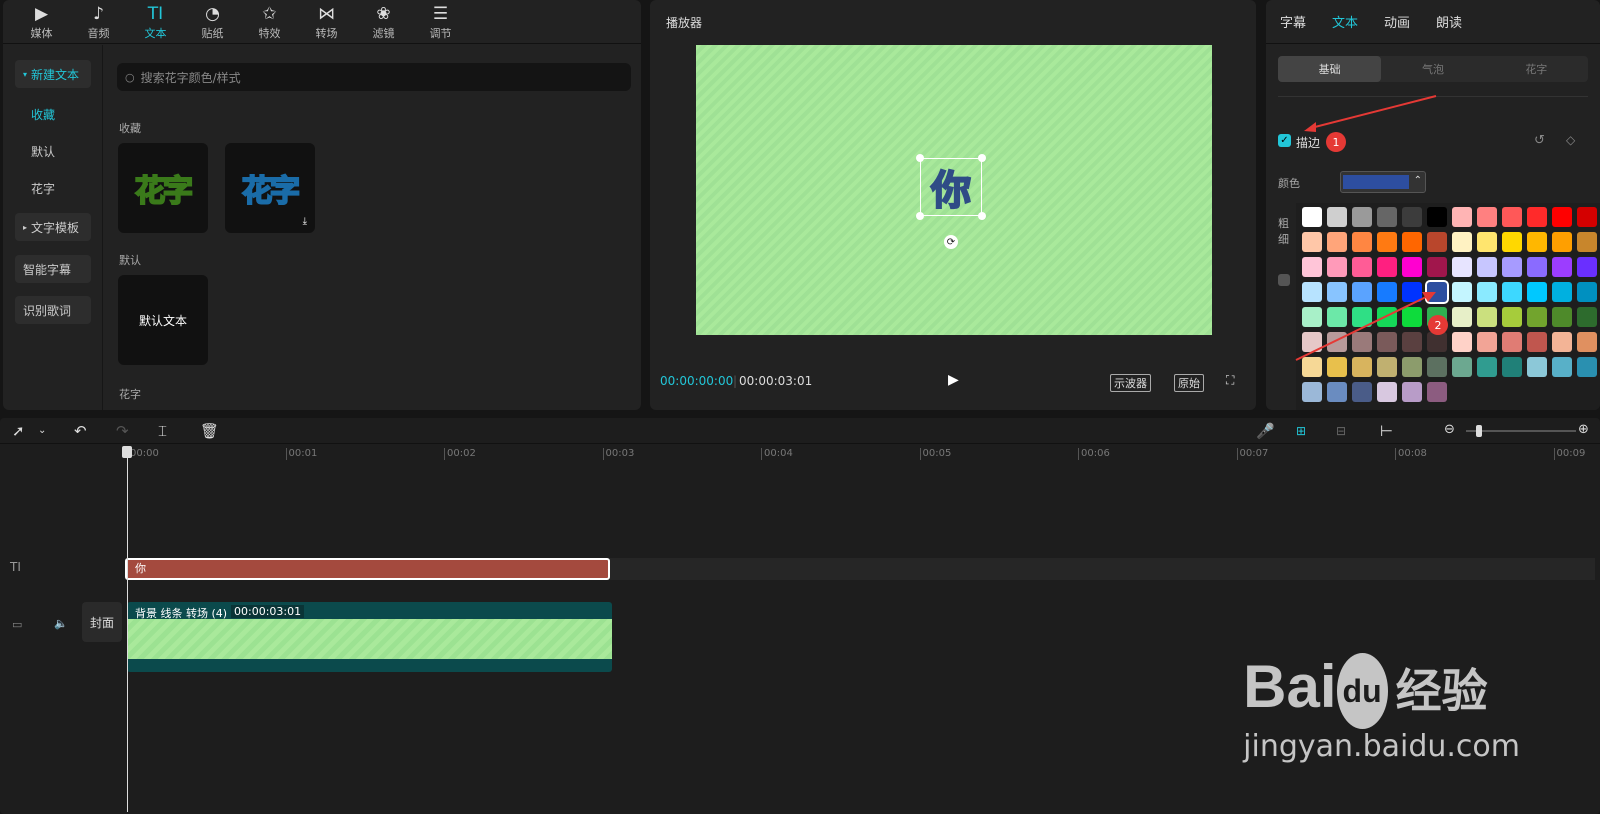 This screenshot has width=1600, height=814. What do you see at coordinates (1449, 21) in the screenshot?
I see `tab-read-aloud: 朗读` at bounding box center [1449, 21].